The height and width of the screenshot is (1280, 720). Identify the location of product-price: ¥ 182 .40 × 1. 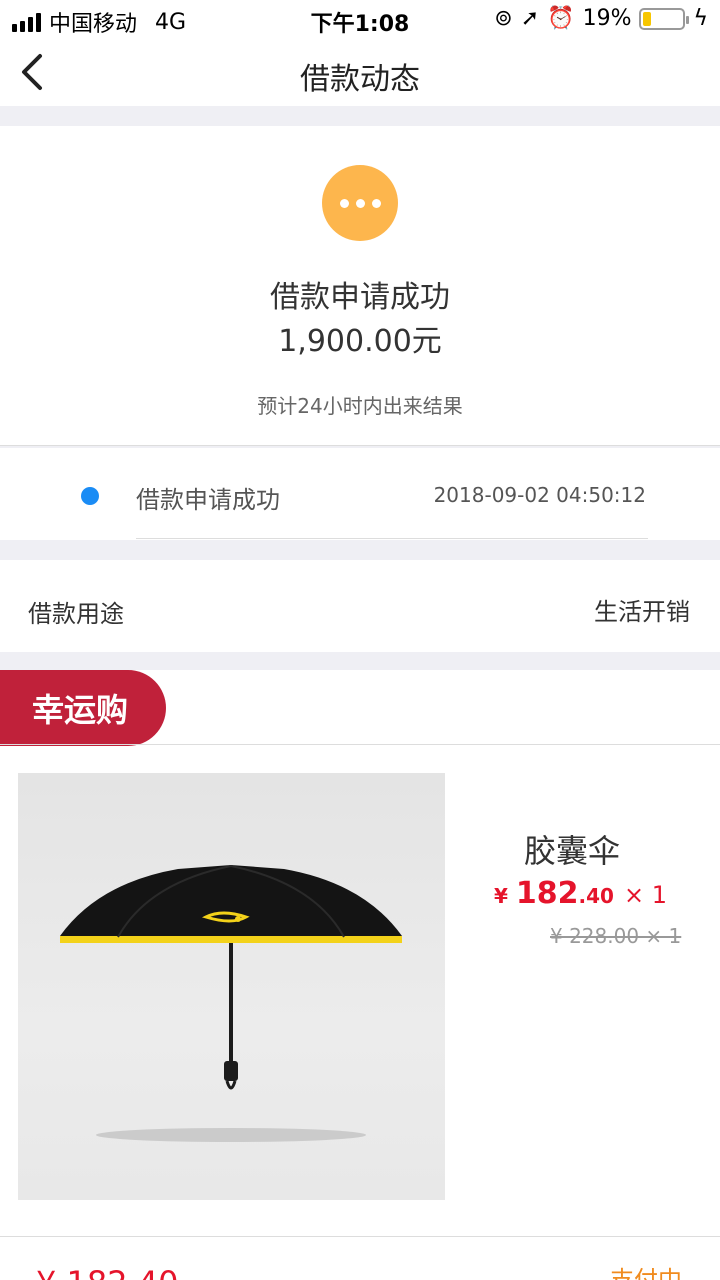
(580, 893).